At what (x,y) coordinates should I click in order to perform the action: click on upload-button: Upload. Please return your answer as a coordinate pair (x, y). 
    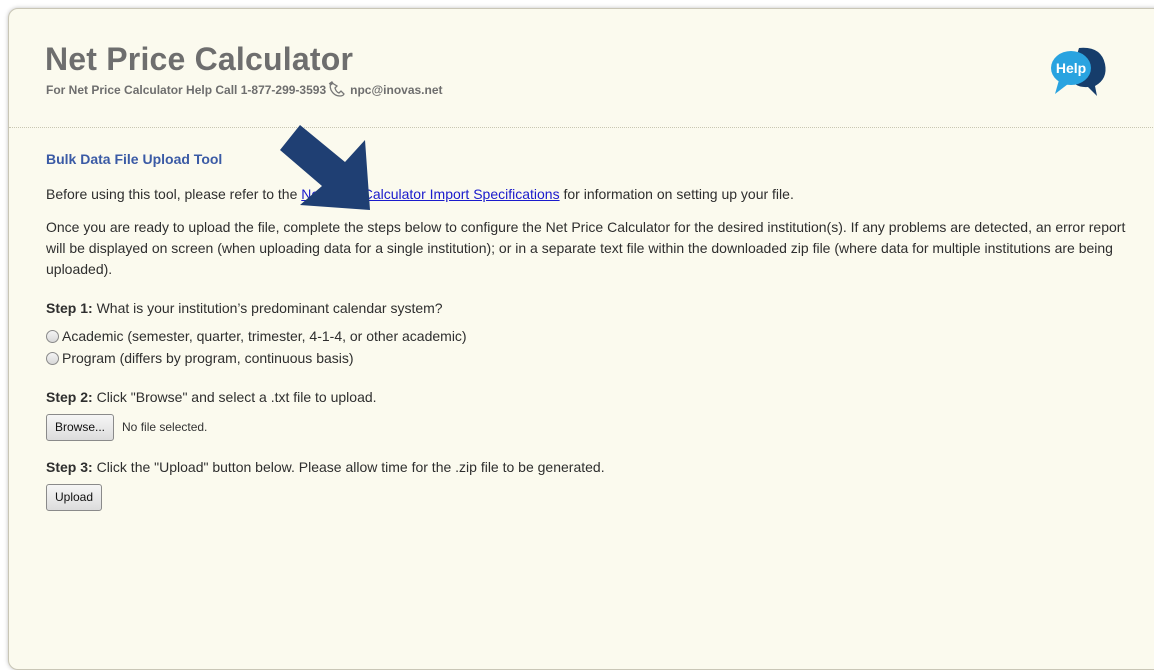
    Looking at the image, I should click on (74, 497).